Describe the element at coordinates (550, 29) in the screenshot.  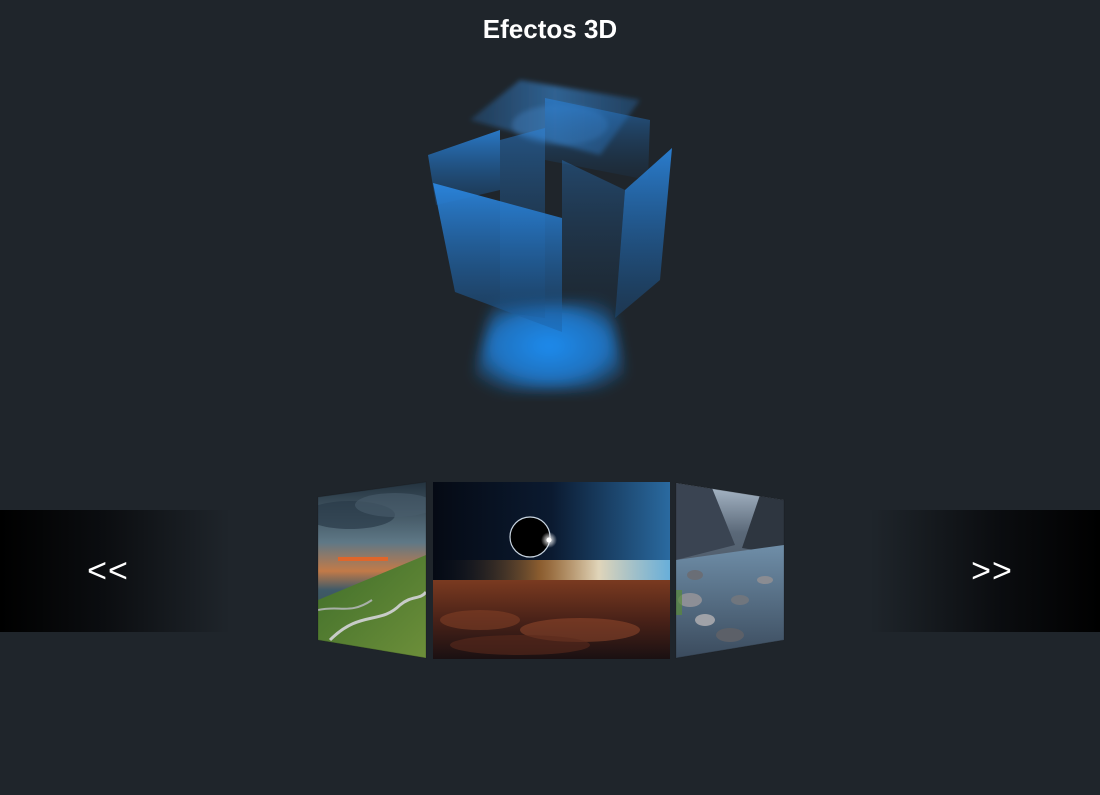
I see `page-title: Efectos 3D` at that location.